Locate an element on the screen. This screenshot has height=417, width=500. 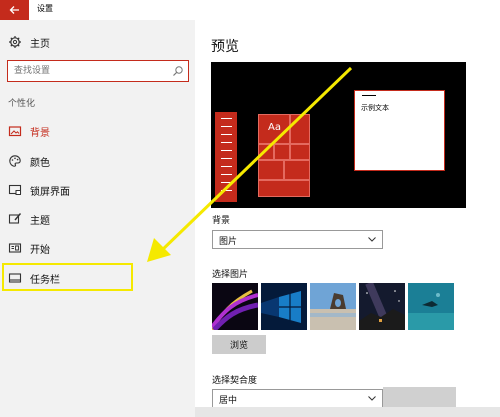
gear-icon is located at coordinates (15, 42).